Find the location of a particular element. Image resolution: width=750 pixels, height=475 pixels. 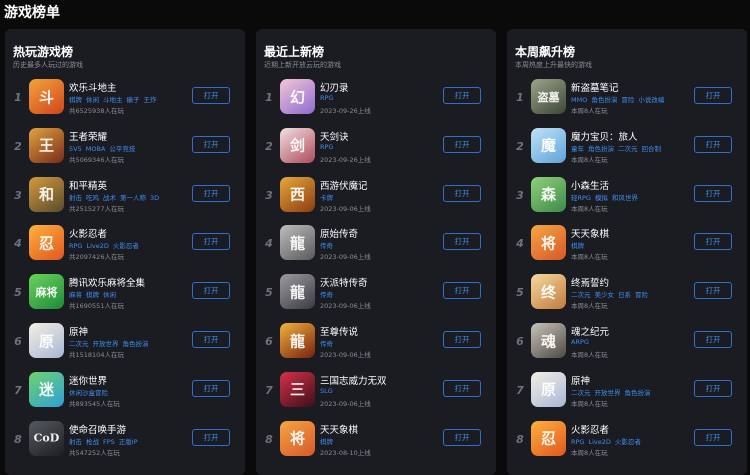

game-tag: SLG is located at coordinates (326, 390).